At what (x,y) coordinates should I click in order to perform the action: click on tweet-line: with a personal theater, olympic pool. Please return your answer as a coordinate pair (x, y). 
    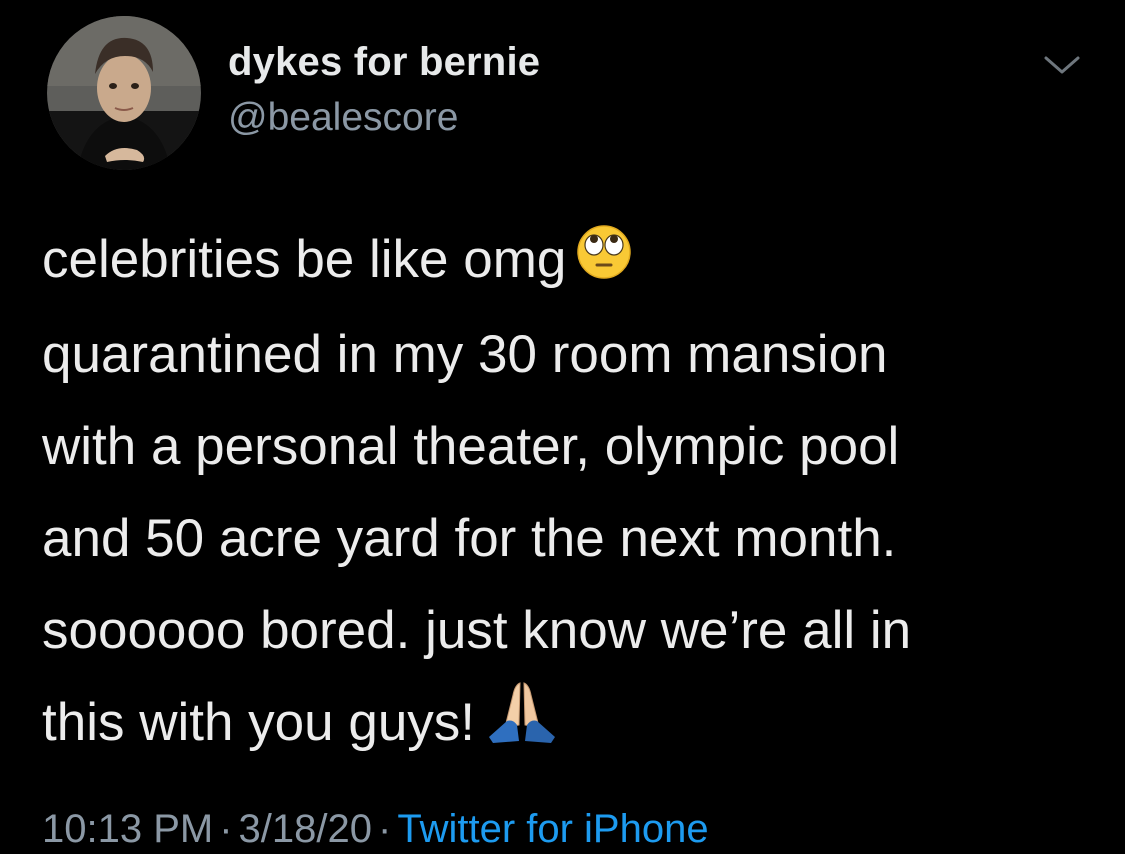
    Looking at the image, I should click on (471, 446).